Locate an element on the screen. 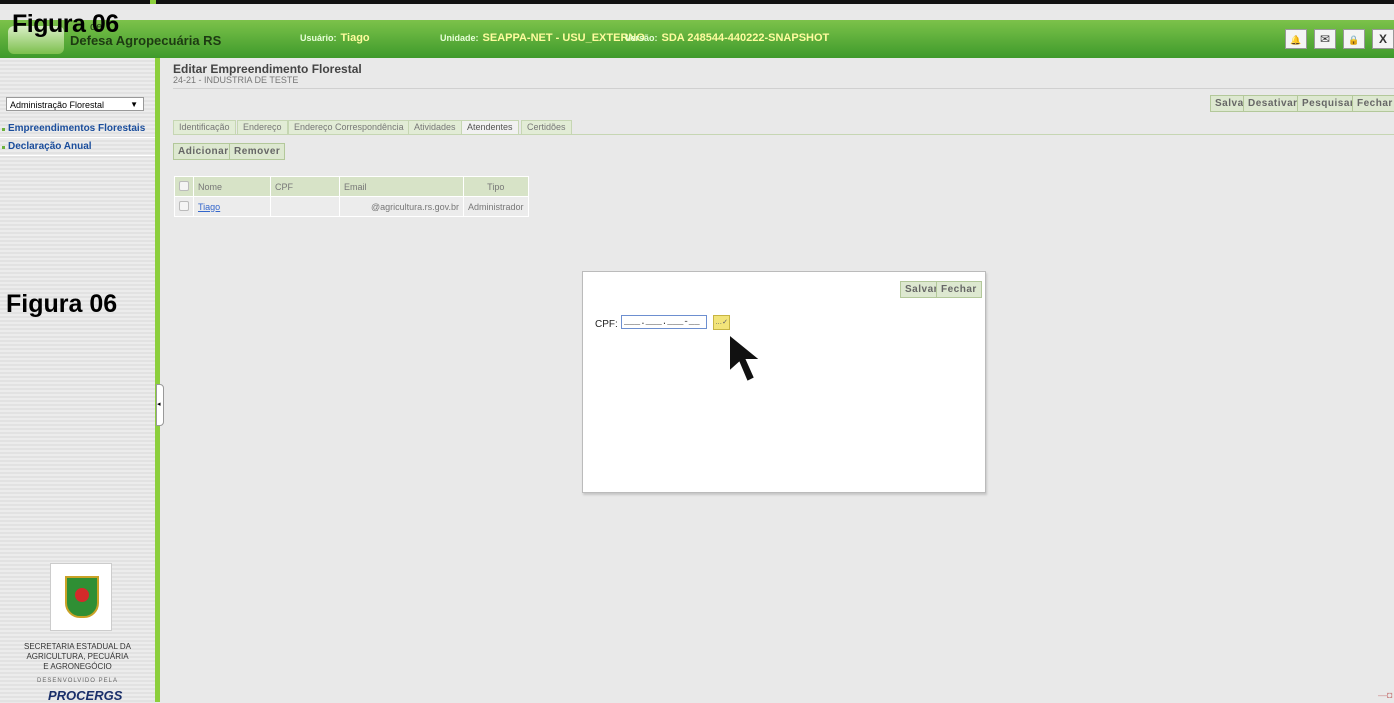 The width and height of the screenshot is (1394, 703). mouse-pointer-icon is located at coordinates (746, 358).